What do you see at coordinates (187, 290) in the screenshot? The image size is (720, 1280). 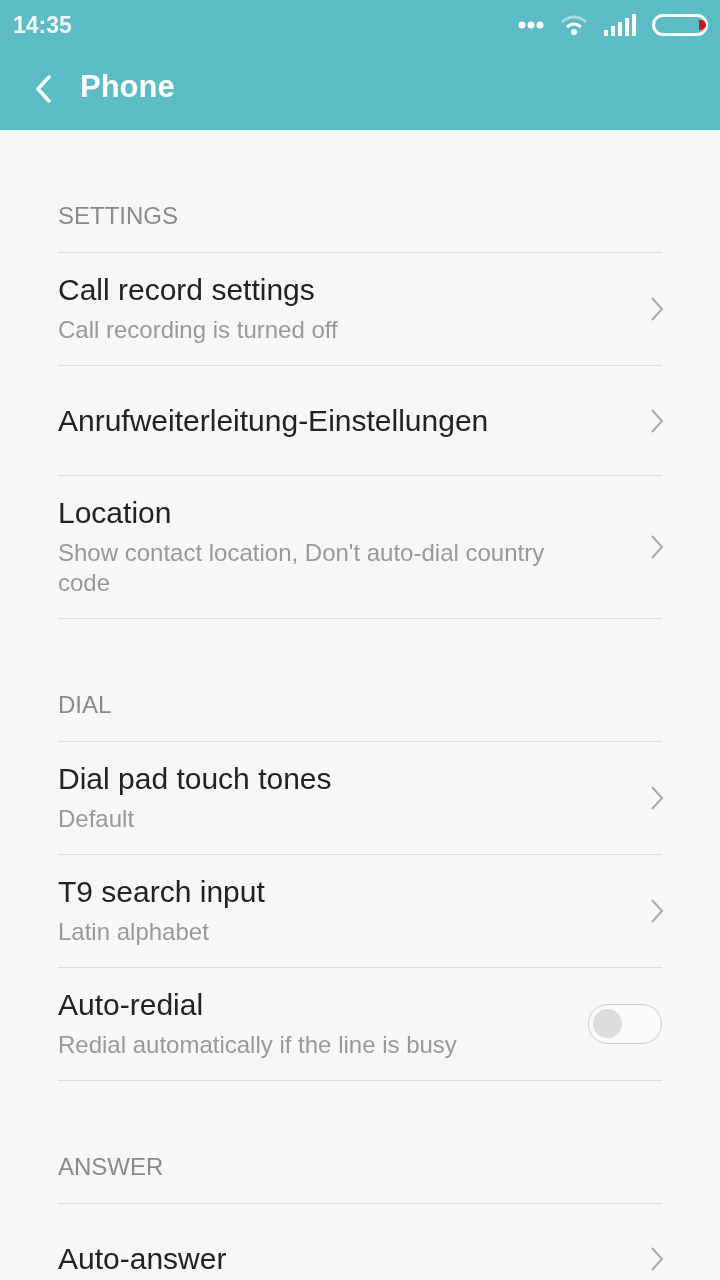 I see `item-title: Call record settings` at bounding box center [187, 290].